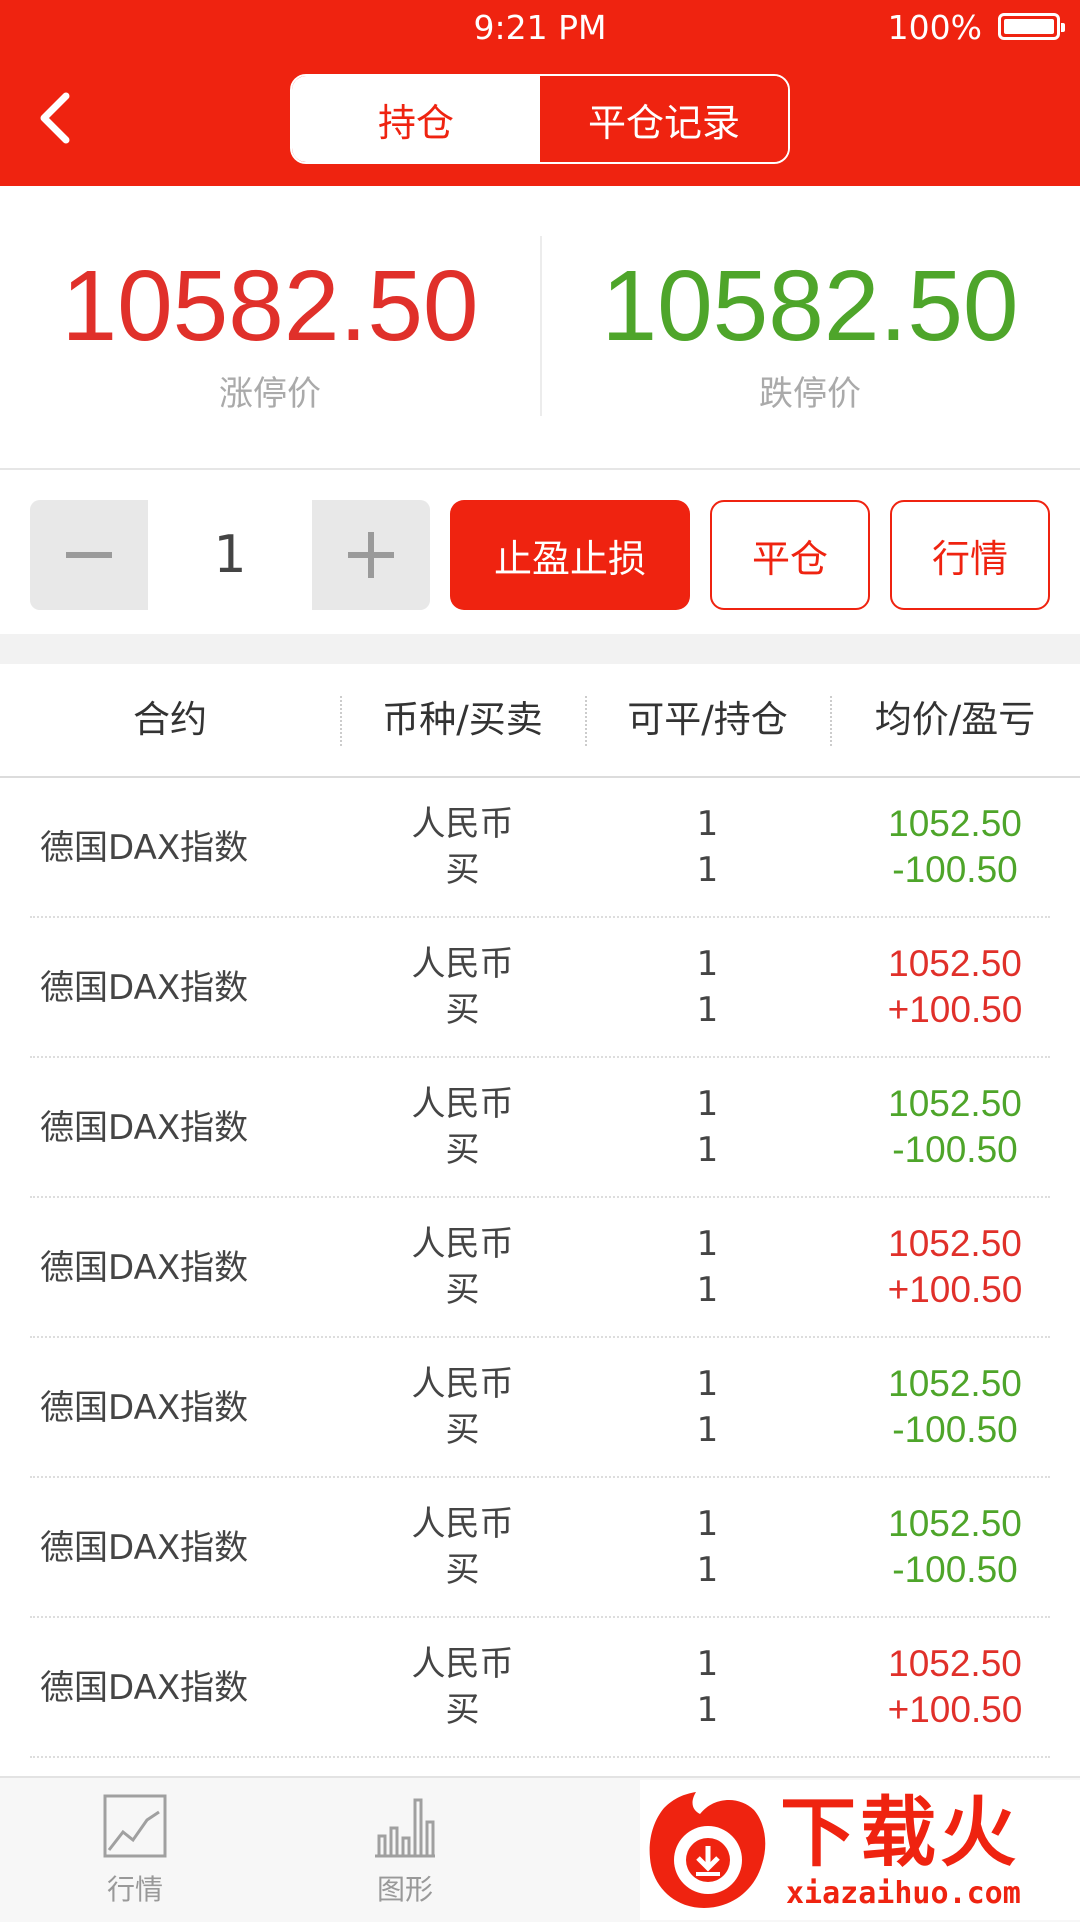  Describe the element at coordinates (170, 719) in the screenshot. I see `column-header-contract: 合约` at that location.